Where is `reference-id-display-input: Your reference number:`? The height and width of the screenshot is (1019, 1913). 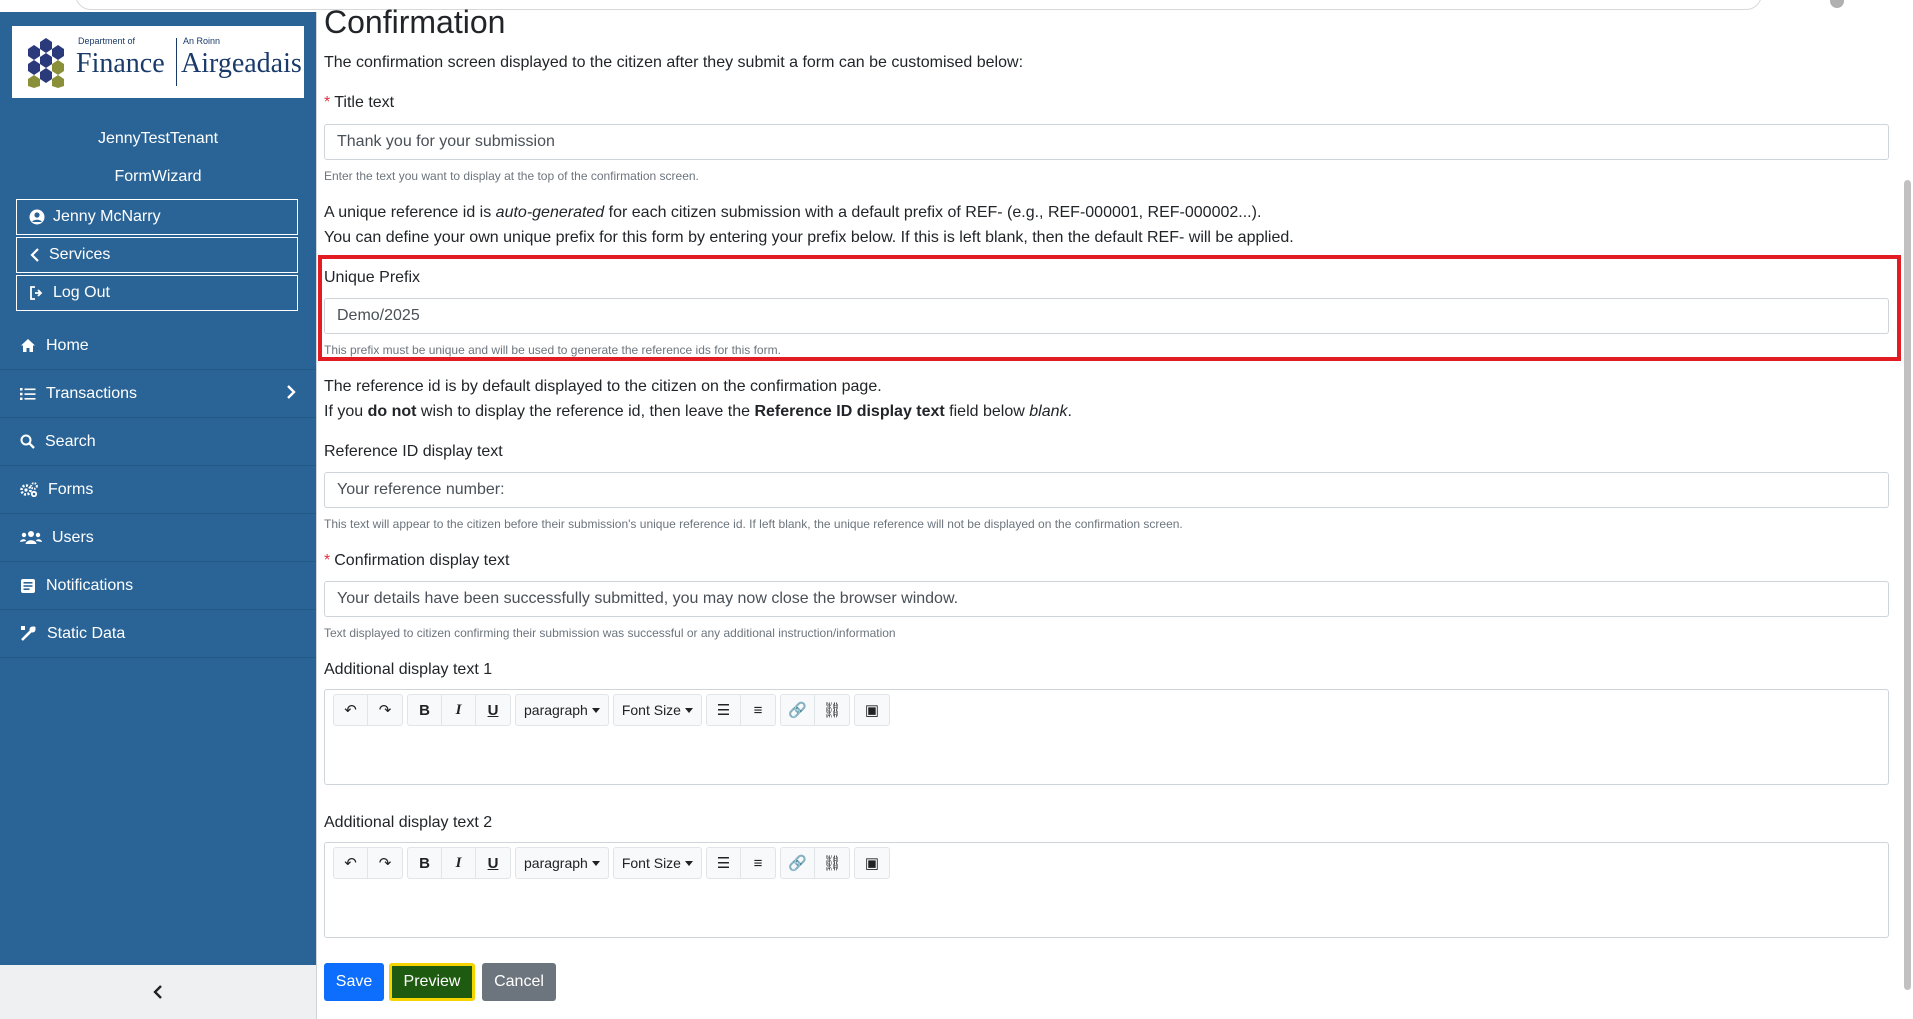
reference-id-display-input: Your reference number: is located at coordinates (1106, 490).